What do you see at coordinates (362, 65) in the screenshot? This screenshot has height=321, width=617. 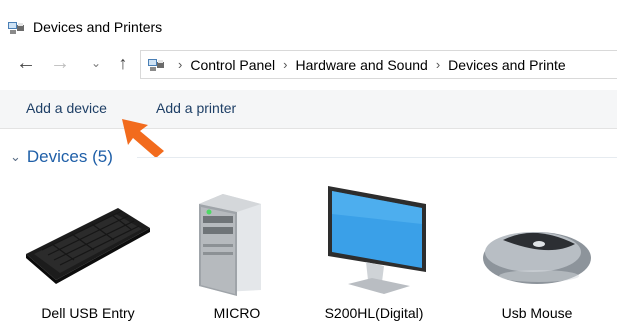 I see `breadcrumb-hardware-and-sound: Hardware and Sound` at bounding box center [362, 65].